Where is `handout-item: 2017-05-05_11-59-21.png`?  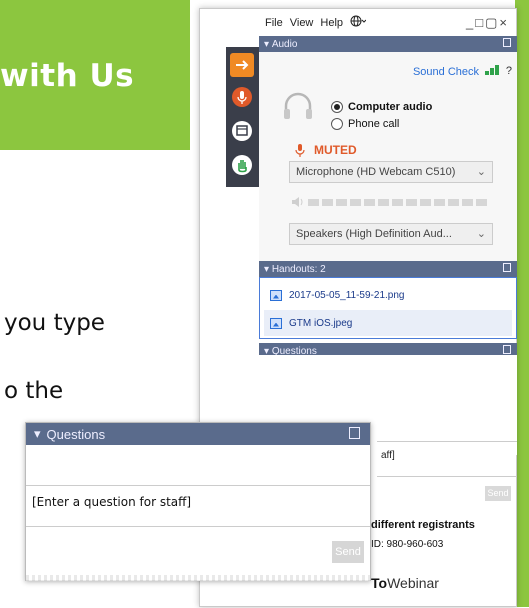 handout-item: 2017-05-05_11-59-21.png is located at coordinates (388, 295).